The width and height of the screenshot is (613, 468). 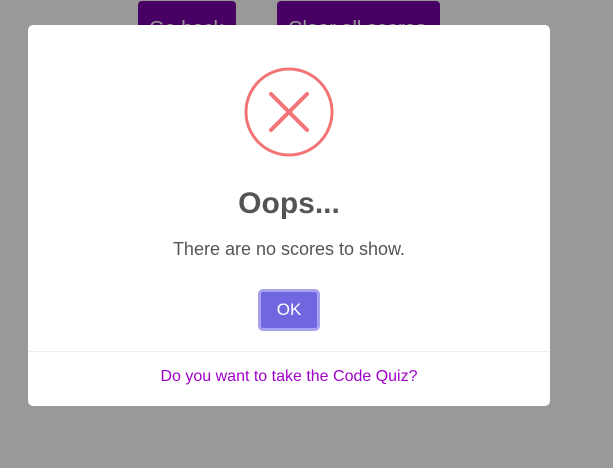 I want to click on dialog-message: There are no scores to show., so click(x=289, y=249).